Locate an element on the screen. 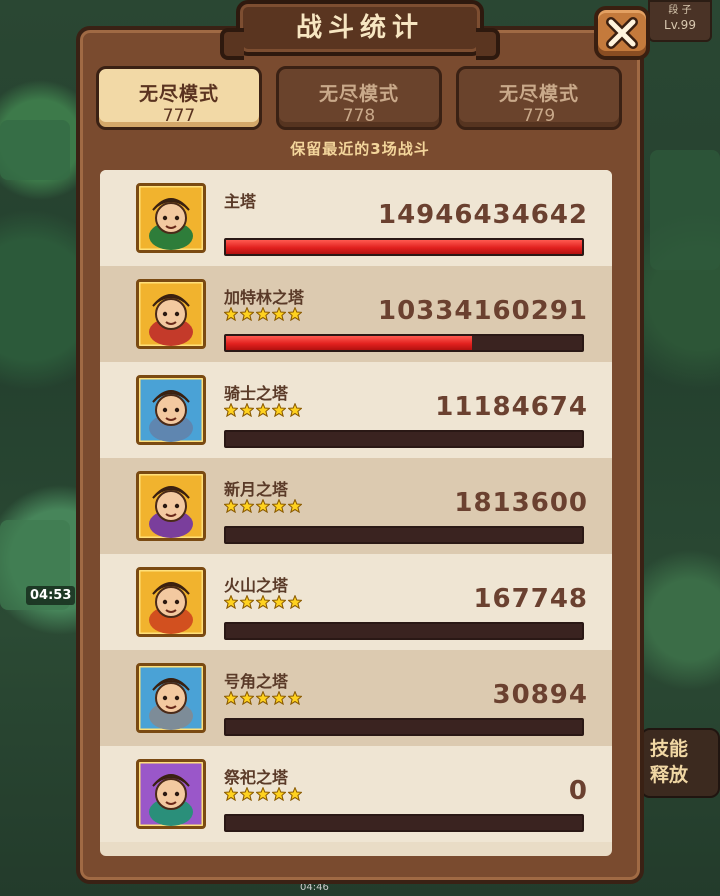  tribal-shaman-icon is located at coordinates (171, 794).